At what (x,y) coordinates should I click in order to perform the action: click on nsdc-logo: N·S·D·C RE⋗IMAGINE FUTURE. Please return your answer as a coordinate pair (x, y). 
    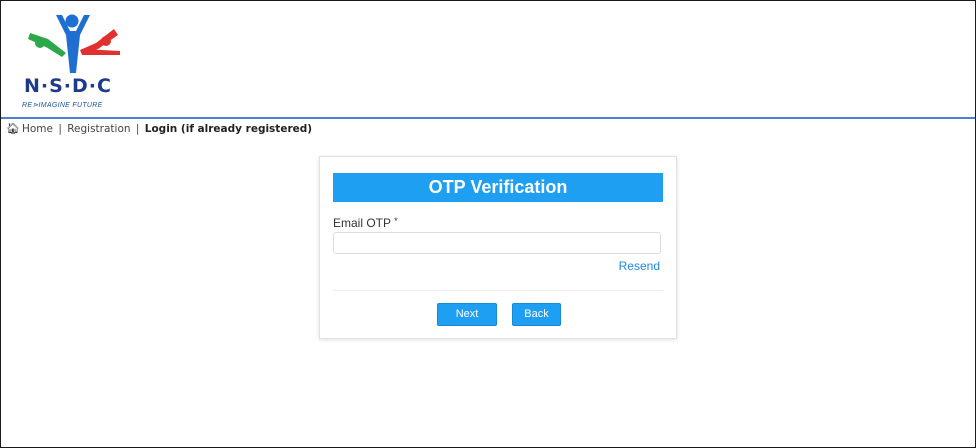
    Looking at the image, I should click on (78, 63).